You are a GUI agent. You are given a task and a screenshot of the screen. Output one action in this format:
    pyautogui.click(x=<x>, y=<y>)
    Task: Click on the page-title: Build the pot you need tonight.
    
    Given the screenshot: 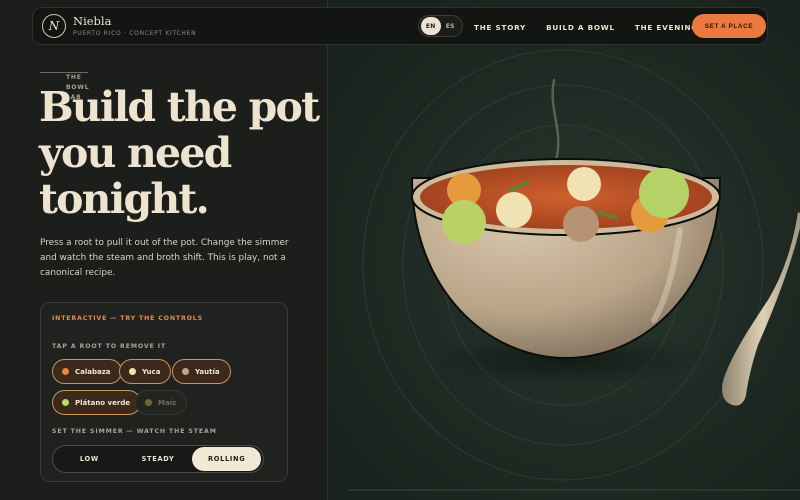 What is the action you would take?
    pyautogui.click(x=179, y=153)
    